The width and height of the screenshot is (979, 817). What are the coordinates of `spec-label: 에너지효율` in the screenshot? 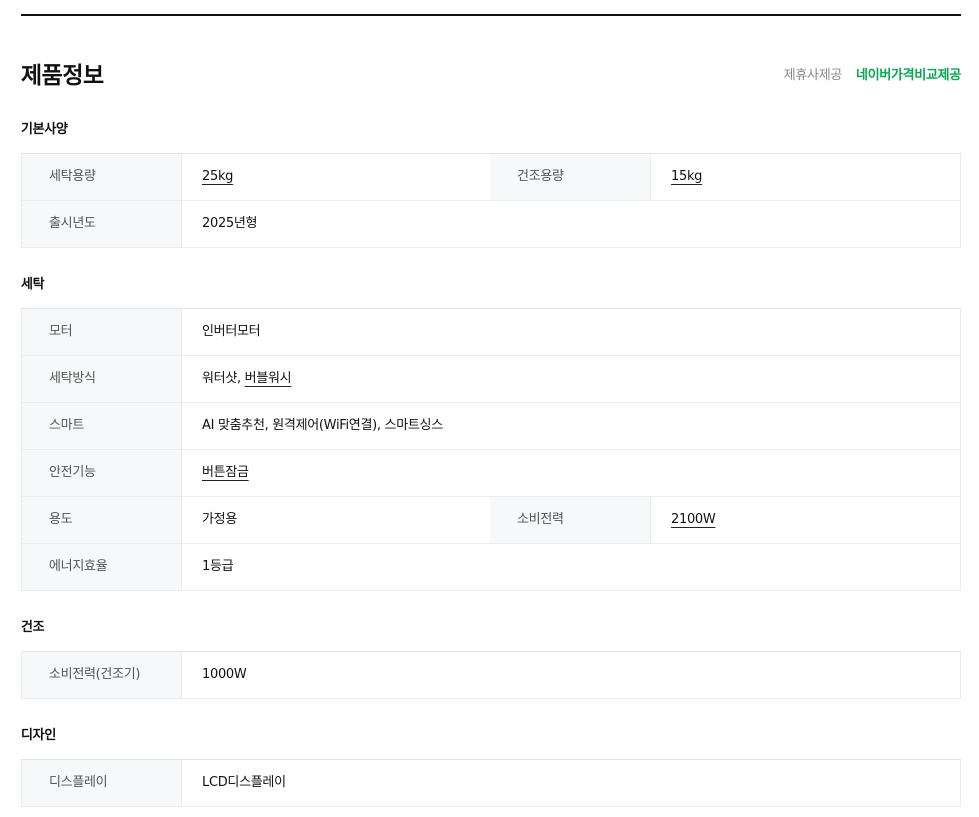 It's located at (101, 567).